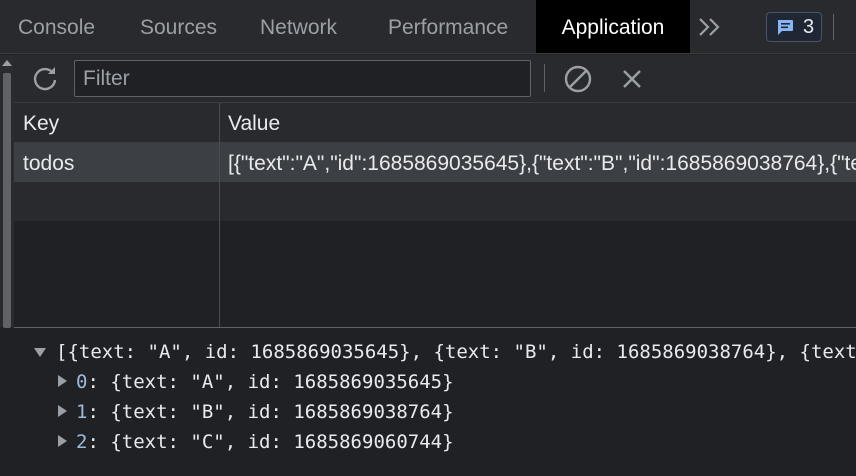  Describe the element at coordinates (578, 79) in the screenshot. I see `block-icon` at that location.